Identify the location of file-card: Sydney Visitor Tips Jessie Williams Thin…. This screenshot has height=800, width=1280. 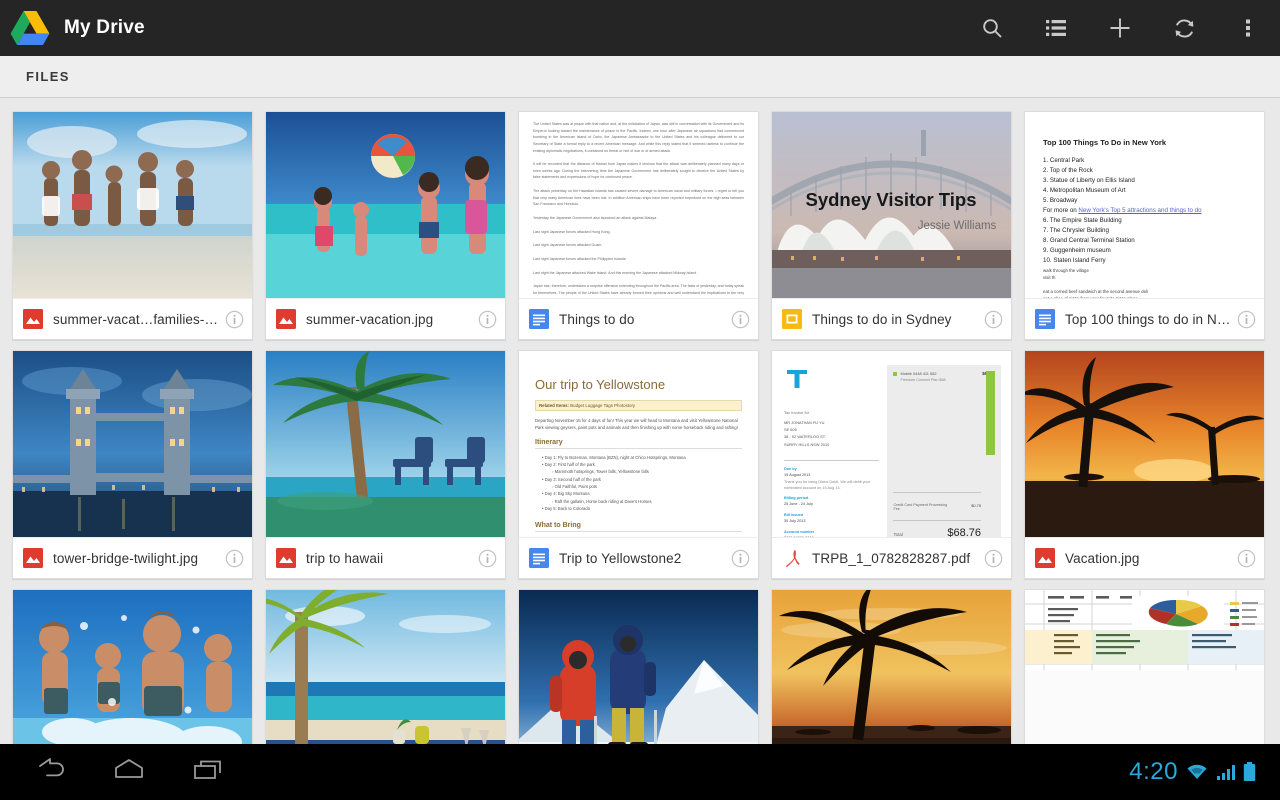
(891, 225).